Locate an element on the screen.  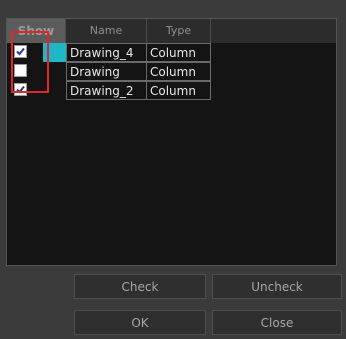
table-row: Drawing_4 Column is located at coordinates (109, 52).